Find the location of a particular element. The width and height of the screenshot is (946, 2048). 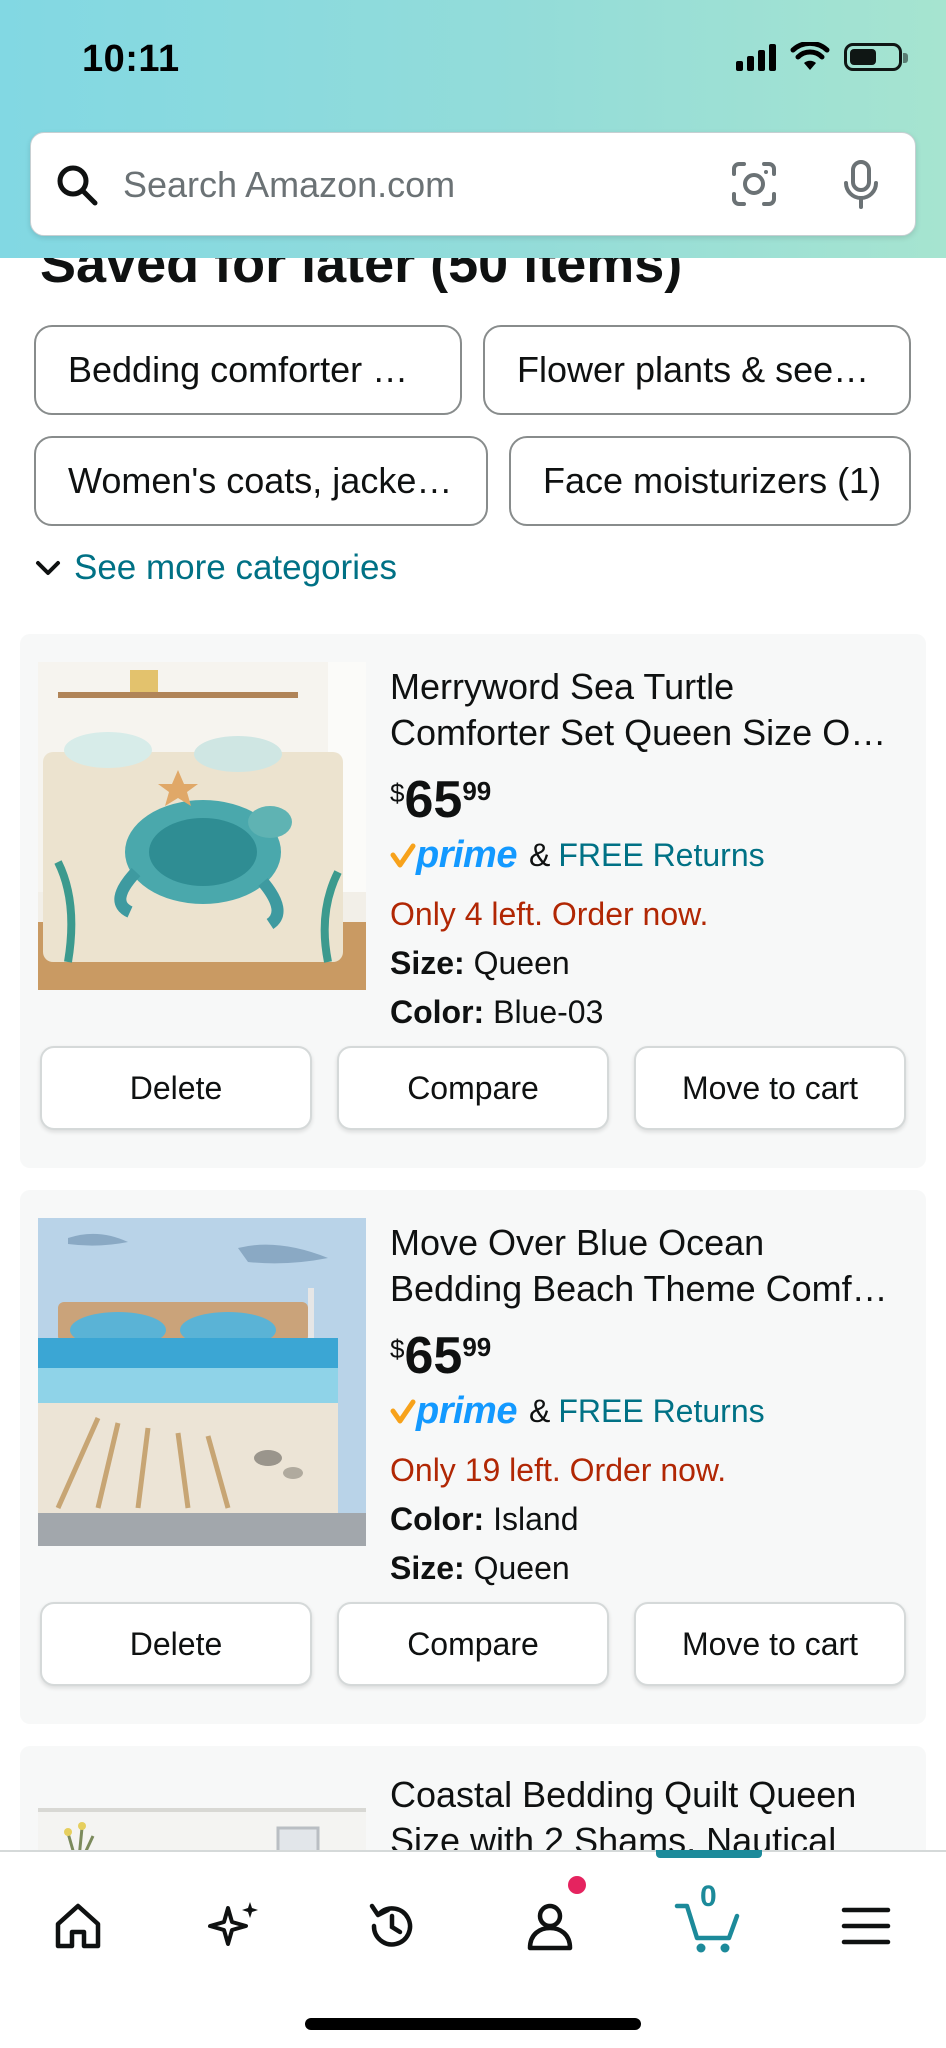

product-attribute-color: Color: Island is located at coordinates (484, 1519).